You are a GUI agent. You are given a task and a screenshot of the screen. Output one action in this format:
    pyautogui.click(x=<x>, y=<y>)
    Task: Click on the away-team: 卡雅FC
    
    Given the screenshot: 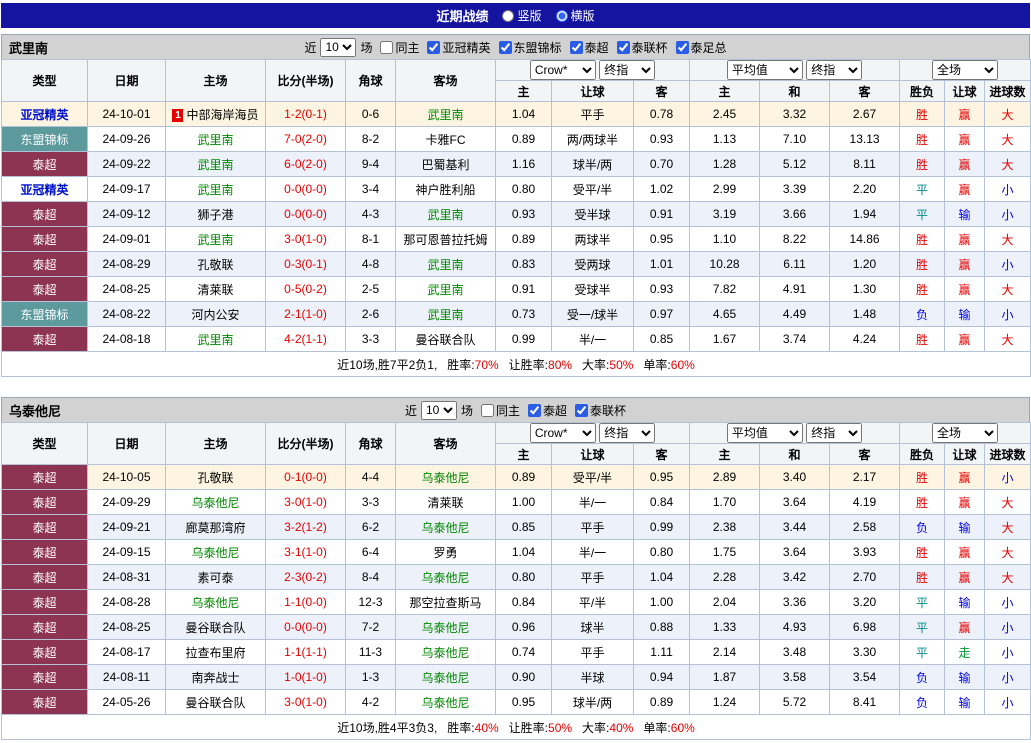 What is the action you would take?
    pyautogui.click(x=445, y=139)
    